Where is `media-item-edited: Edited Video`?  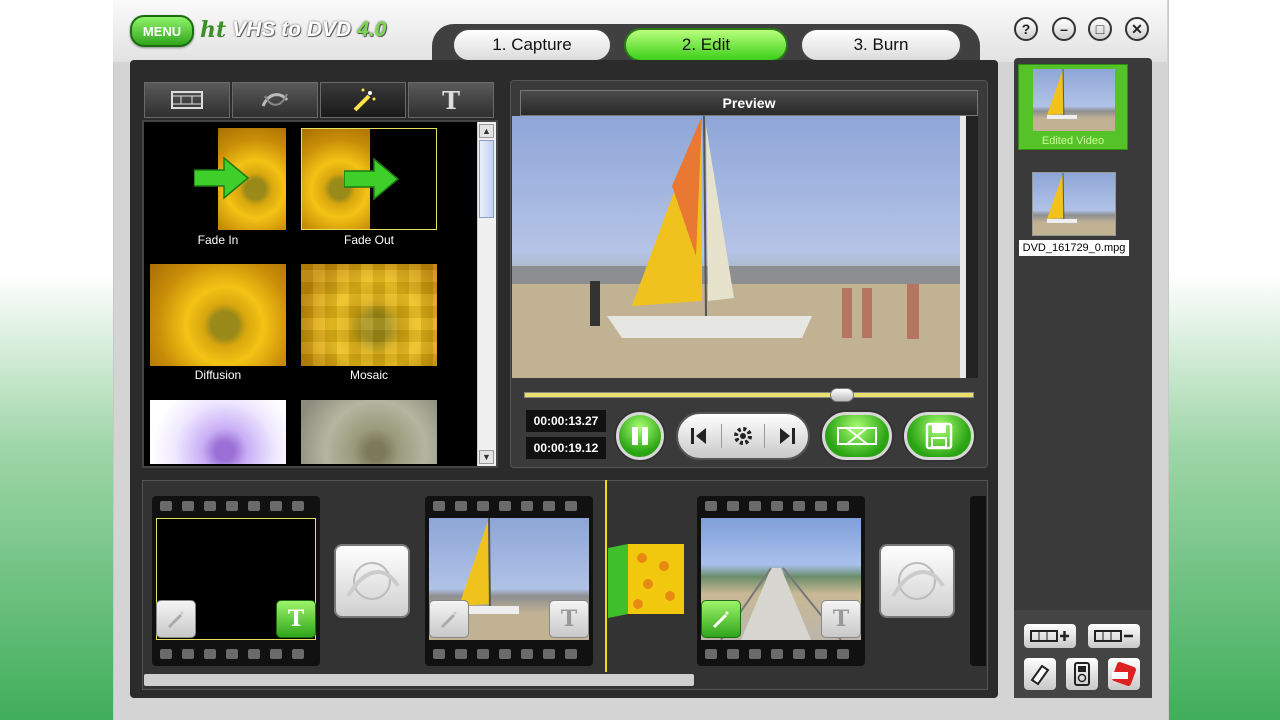 media-item-edited: Edited Video is located at coordinates (1073, 107).